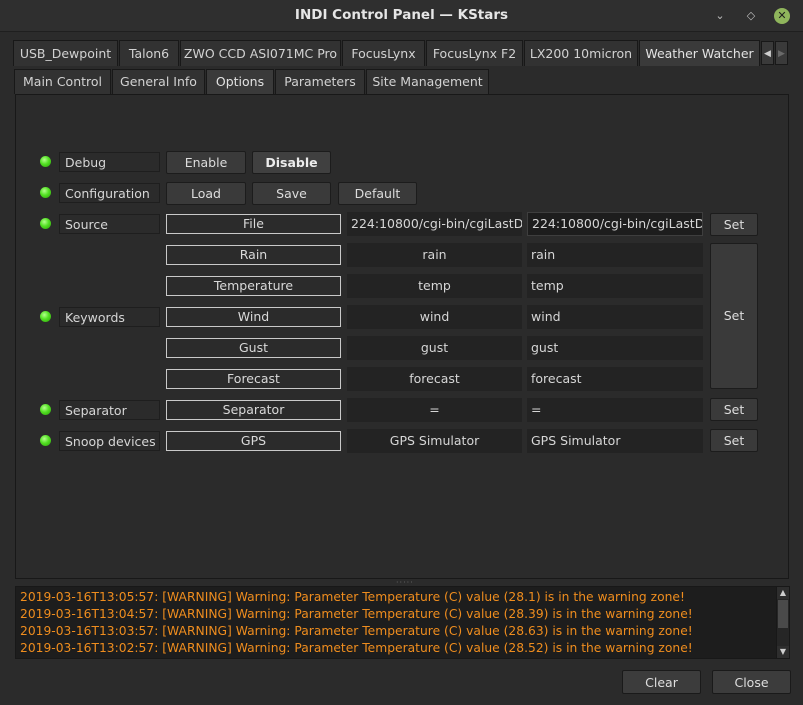 The width and height of the screenshot is (803, 705). What do you see at coordinates (434, 348) in the screenshot?
I see `keyword-gust-current-value: gust` at bounding box center [434, 348].